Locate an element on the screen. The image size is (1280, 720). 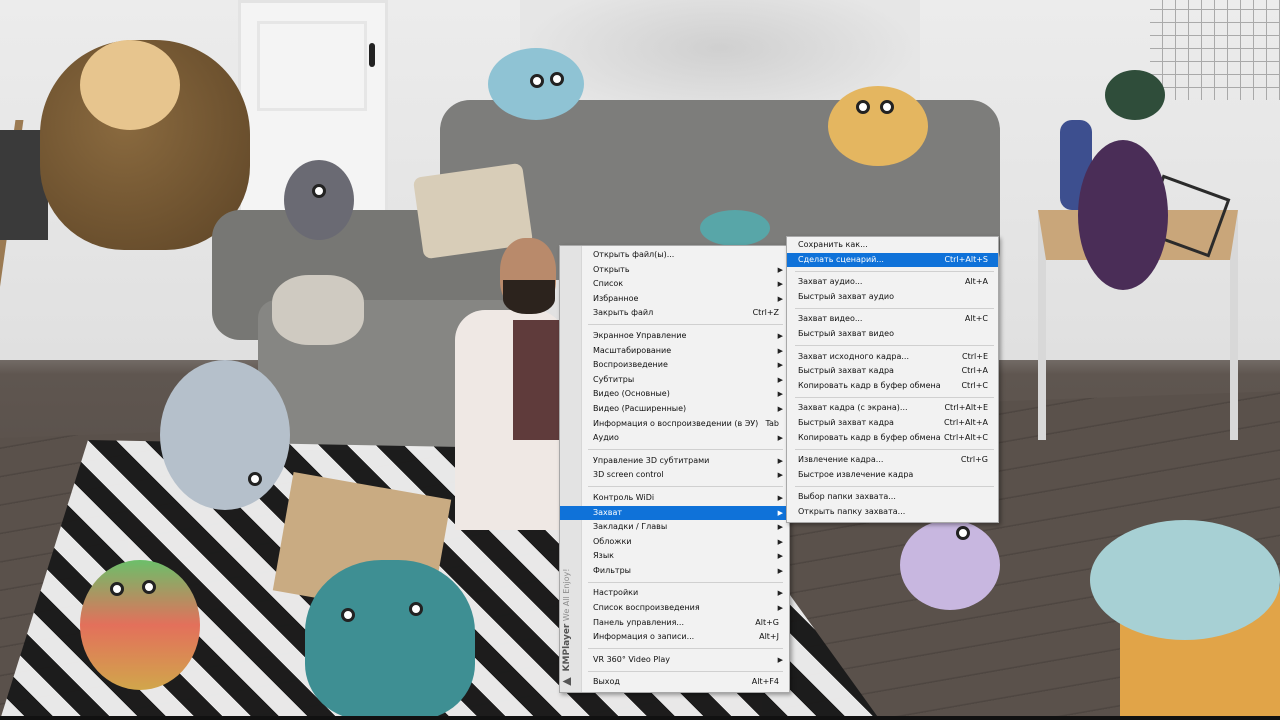
main-menu-item: Захват ▶ is located at coordinates (674, 513).